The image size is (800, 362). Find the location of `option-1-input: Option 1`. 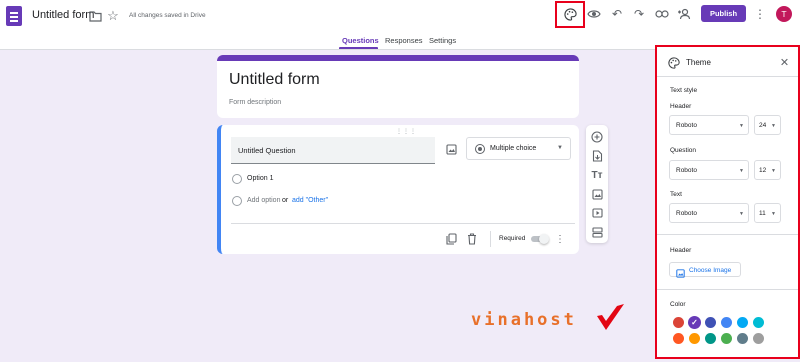

option-1-input: Option 1 is located at coordinates (260, 178).